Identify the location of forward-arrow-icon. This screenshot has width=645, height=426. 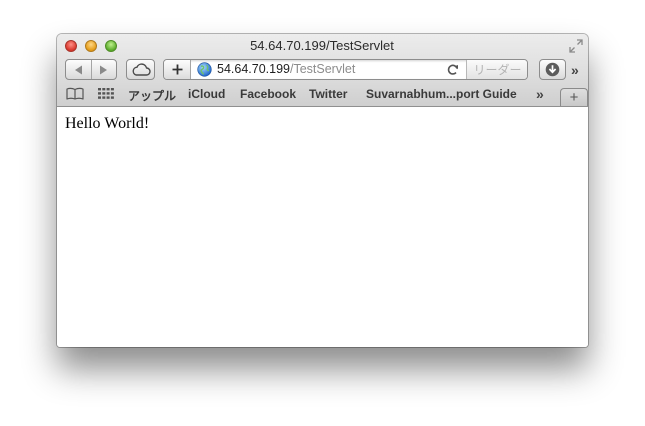
(104, 69).